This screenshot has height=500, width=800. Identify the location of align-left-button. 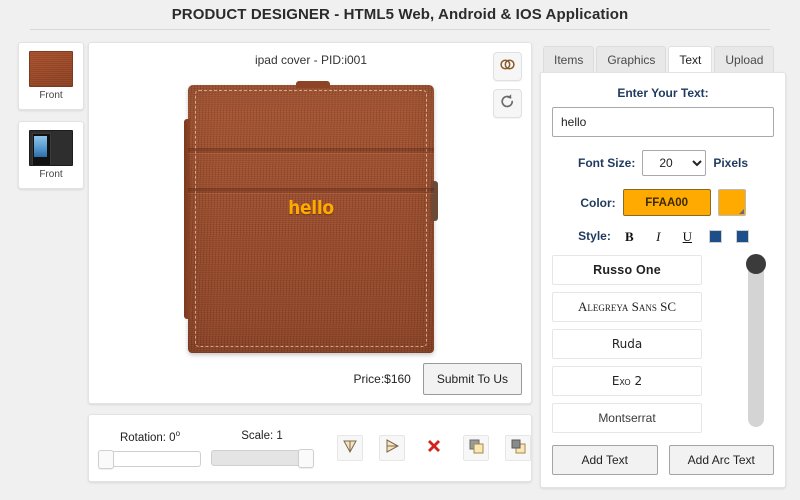
(715, 236).